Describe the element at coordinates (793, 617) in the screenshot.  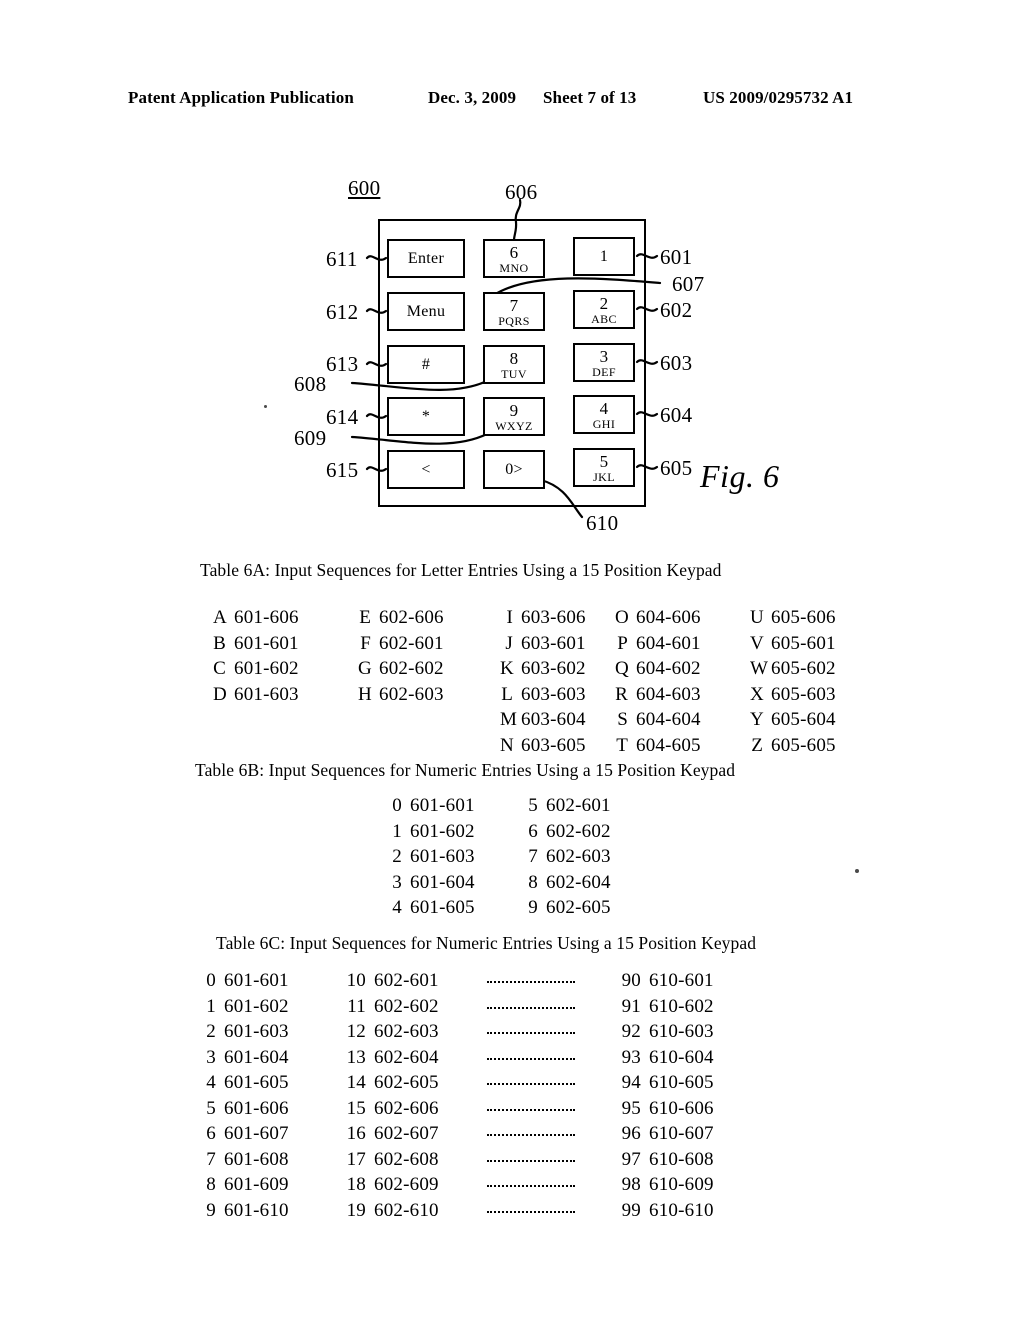
I see `table-row: U 605-606` at that location.